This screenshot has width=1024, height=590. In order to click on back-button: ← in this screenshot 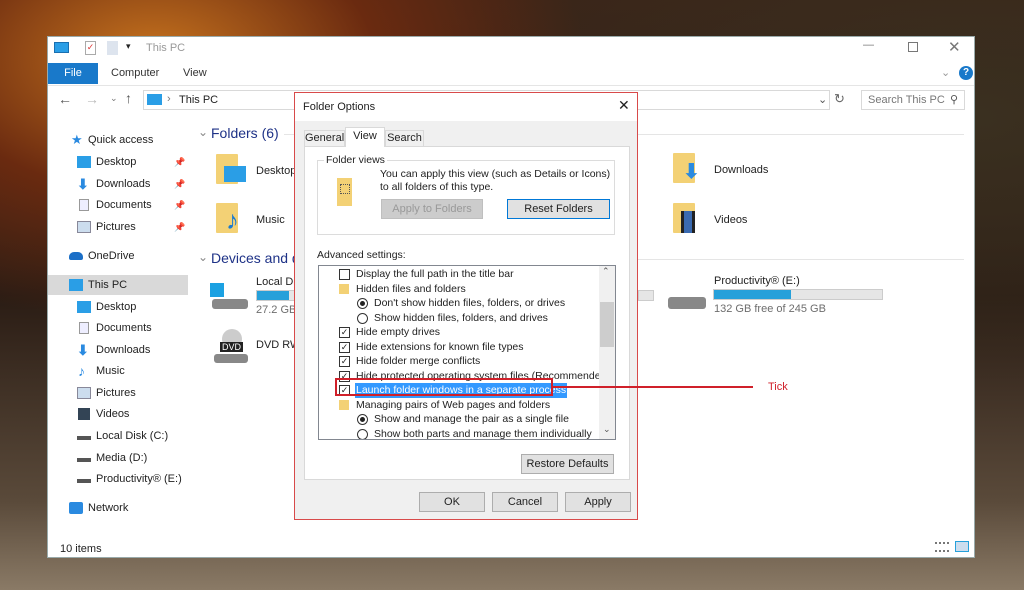, I will do `click(65, 99)`.